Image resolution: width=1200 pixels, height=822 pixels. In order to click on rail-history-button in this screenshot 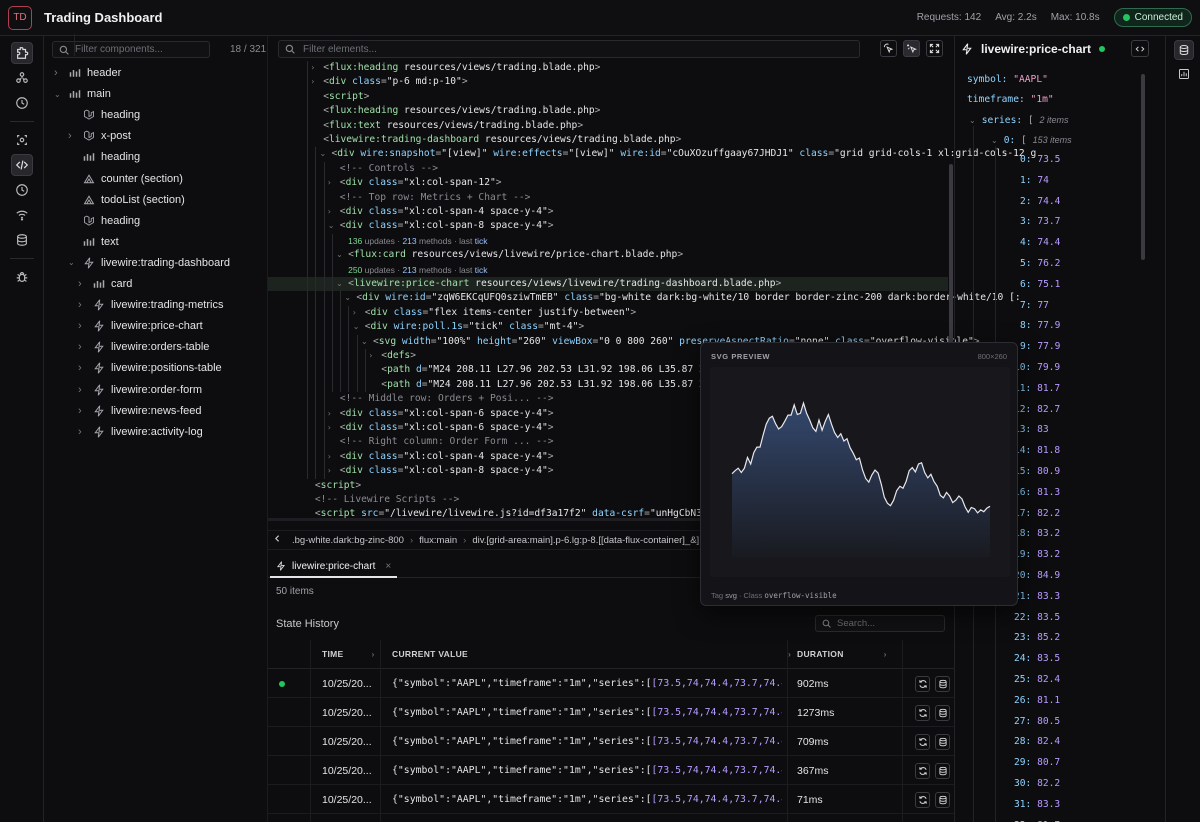, I will do `click(22, 103)`.